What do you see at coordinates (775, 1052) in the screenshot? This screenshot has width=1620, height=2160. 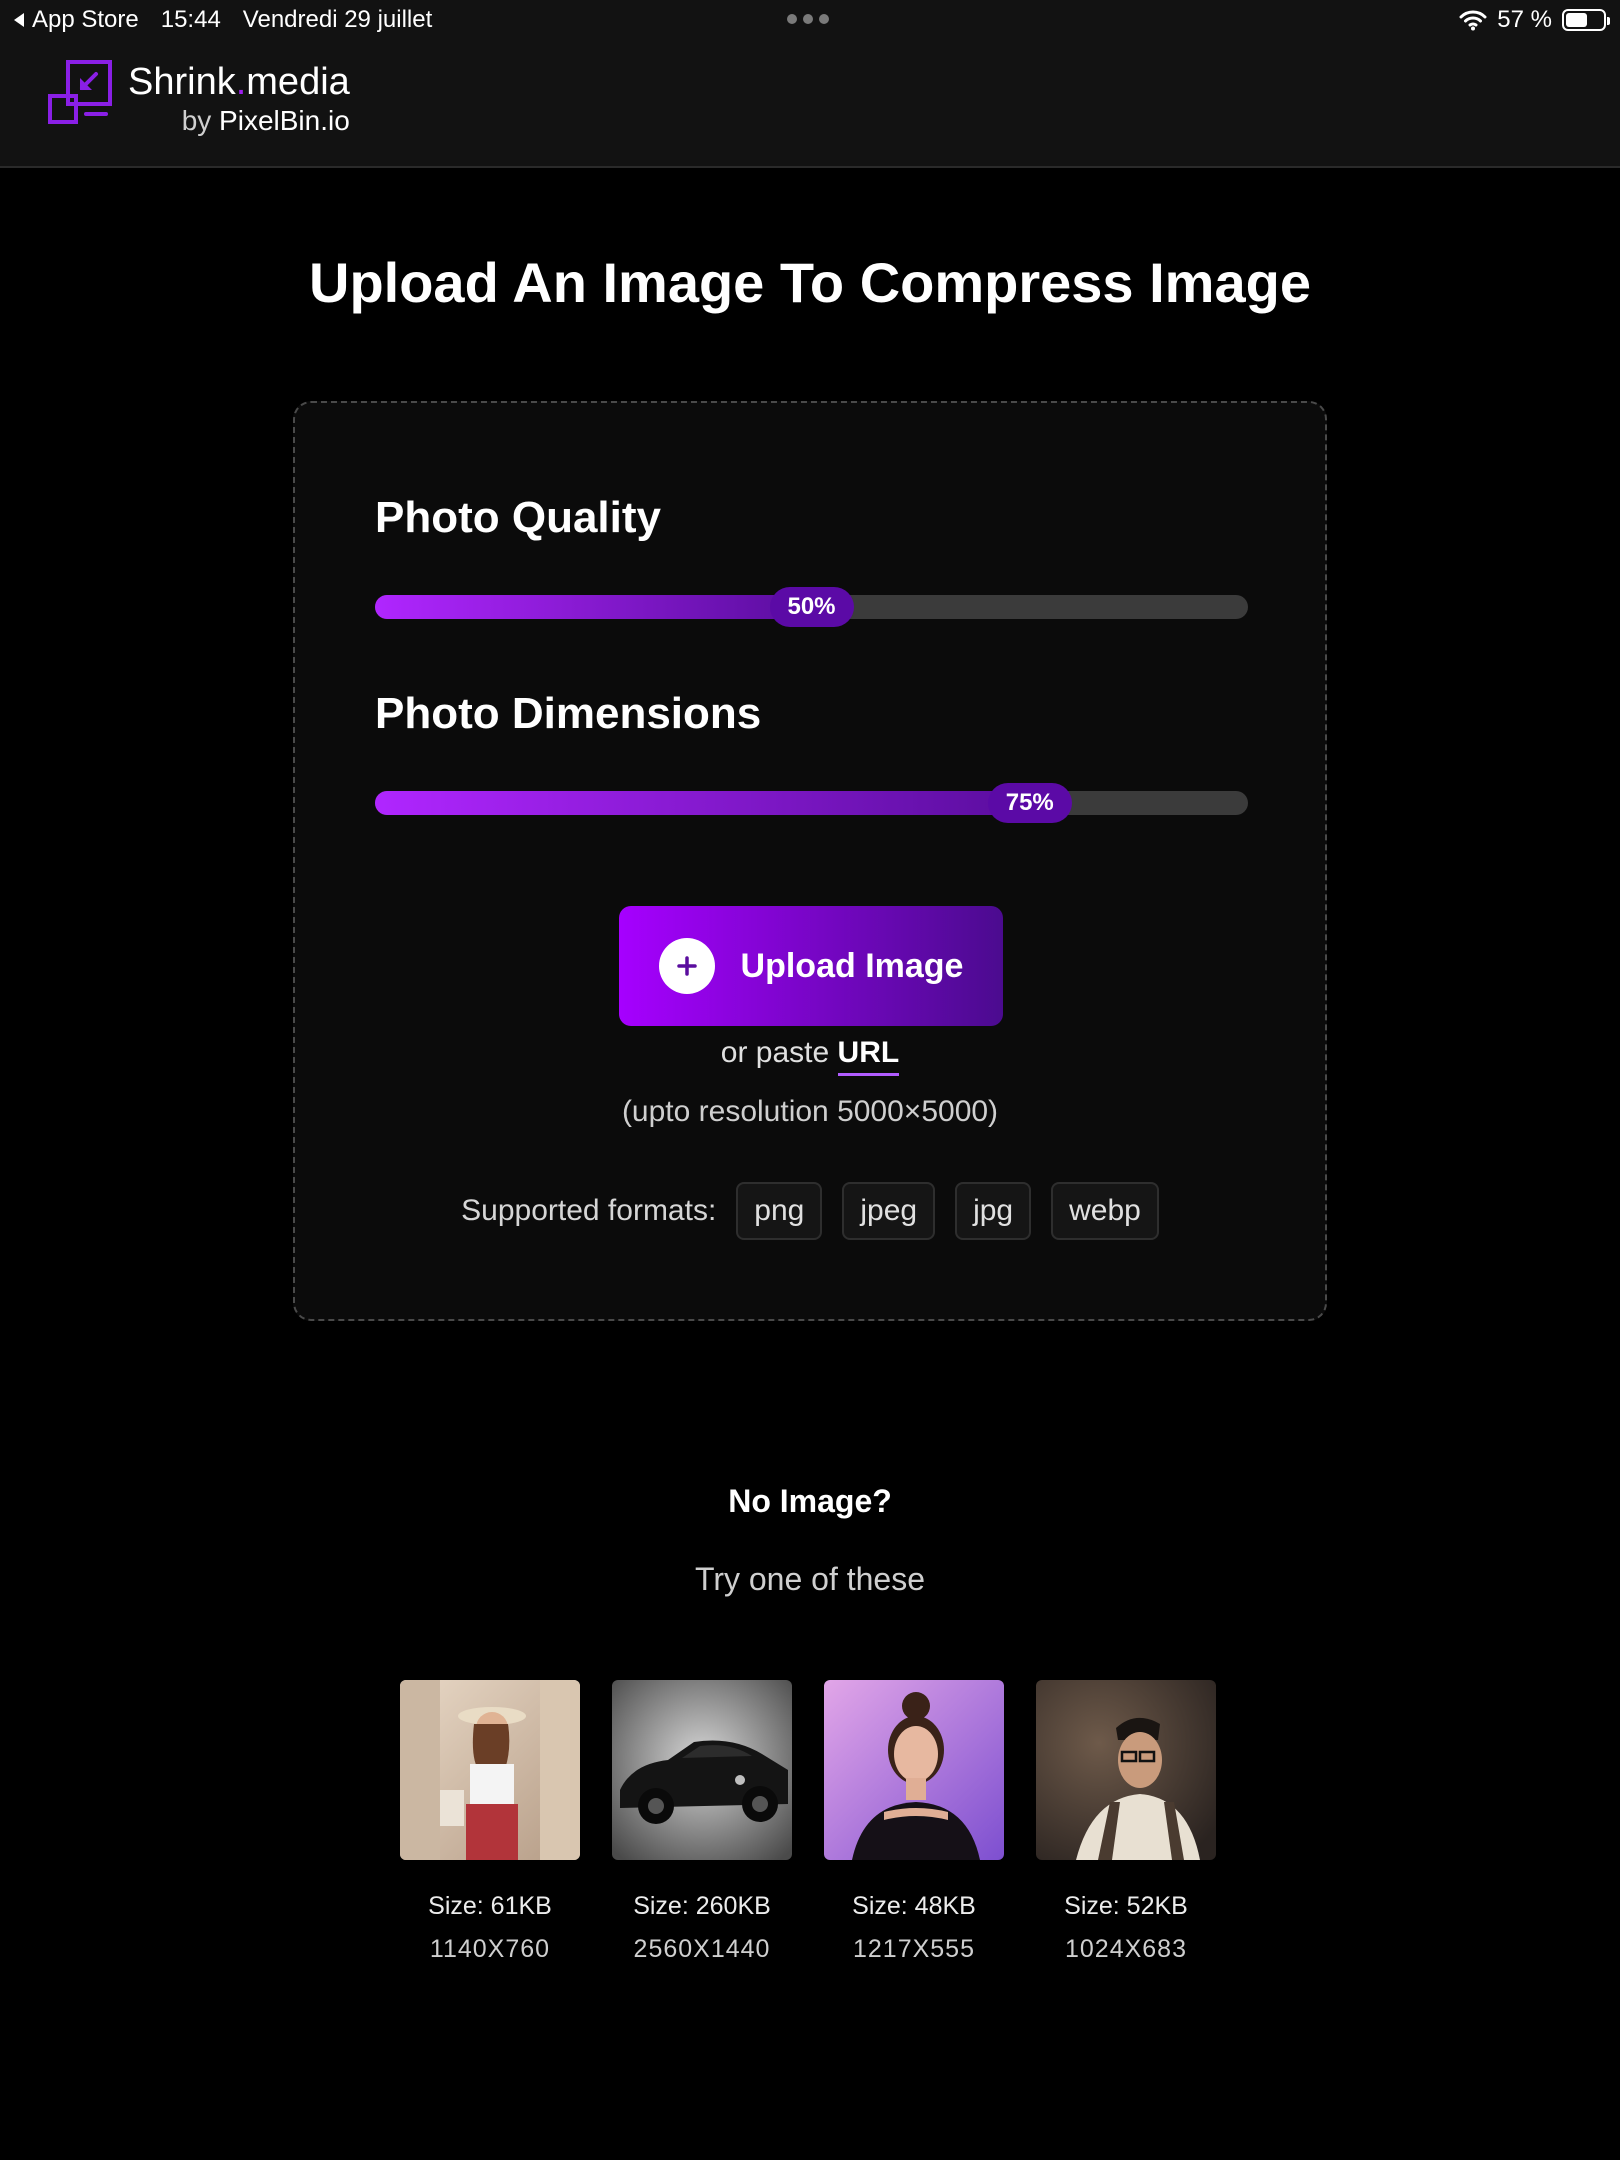 I see `paste-prefix: or paste` at bounding box center [775, 1052].